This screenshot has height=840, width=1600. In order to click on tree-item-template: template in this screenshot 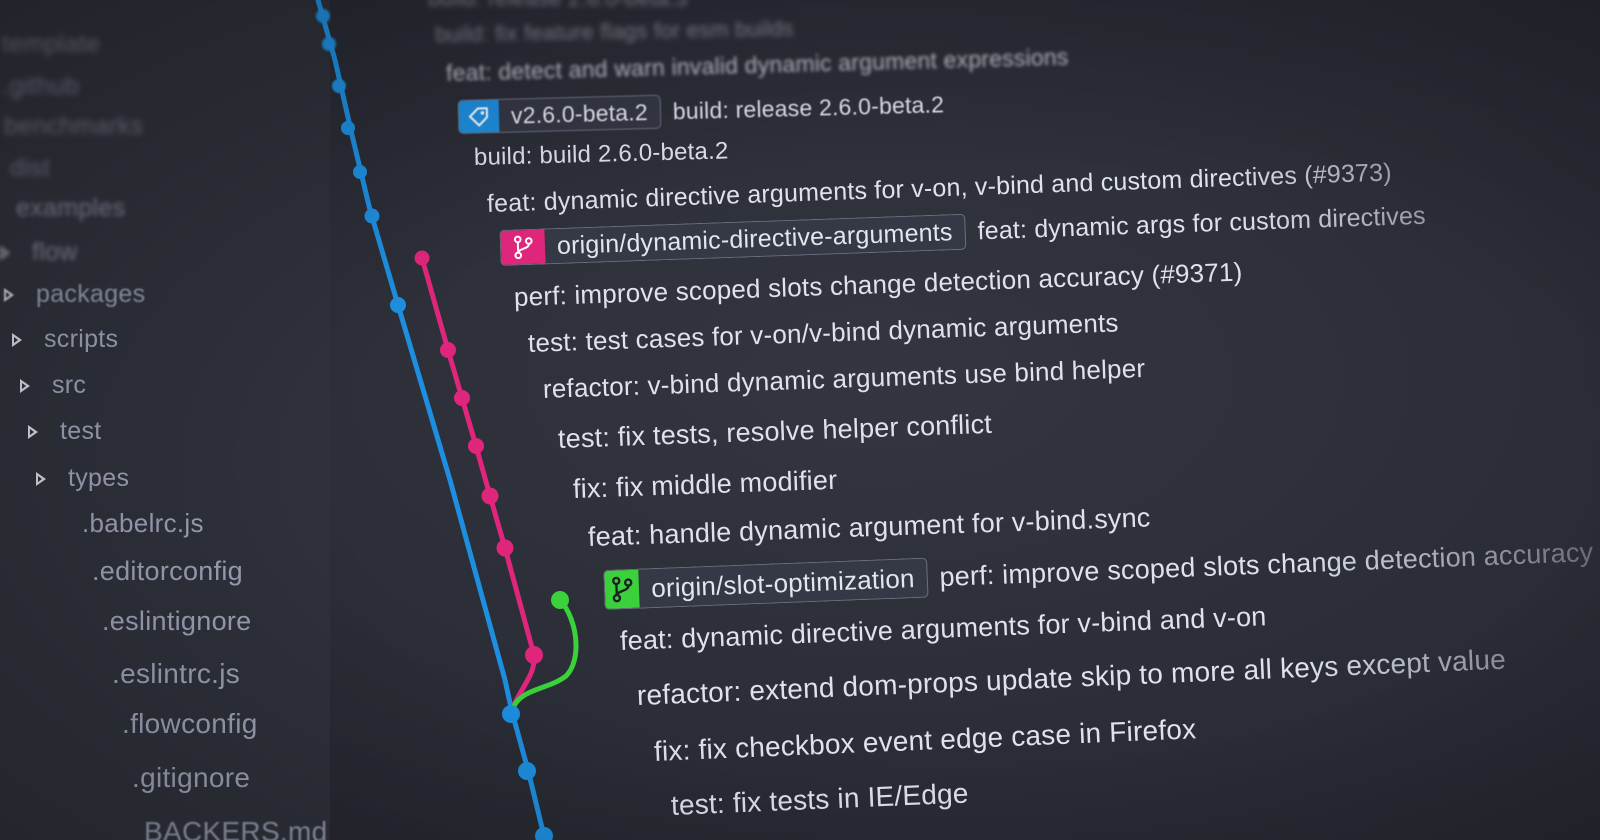, I will do `click(51, 44)`.